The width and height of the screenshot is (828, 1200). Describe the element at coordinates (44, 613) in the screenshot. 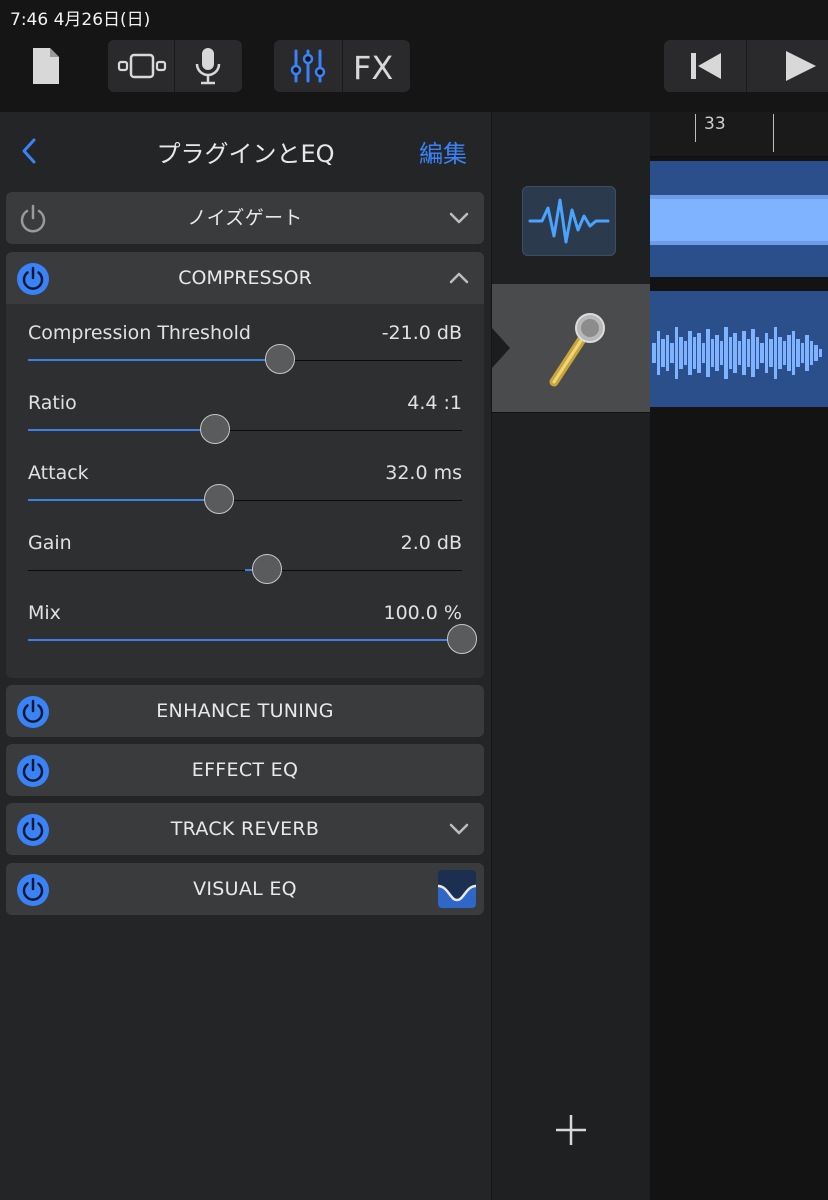

I see `param-label: Mix` at that location.